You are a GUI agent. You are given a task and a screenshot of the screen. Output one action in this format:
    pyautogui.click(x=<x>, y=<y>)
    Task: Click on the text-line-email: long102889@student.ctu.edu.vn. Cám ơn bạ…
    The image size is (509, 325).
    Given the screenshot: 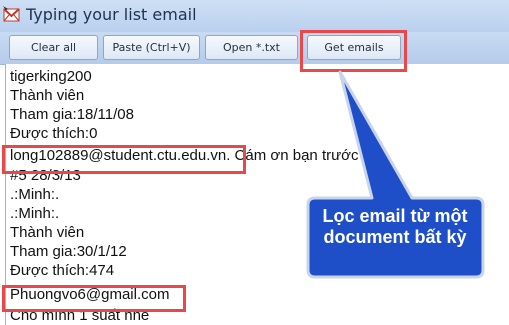 What is the action you would take?
    pyautogui.click(x=201, y=155)
    